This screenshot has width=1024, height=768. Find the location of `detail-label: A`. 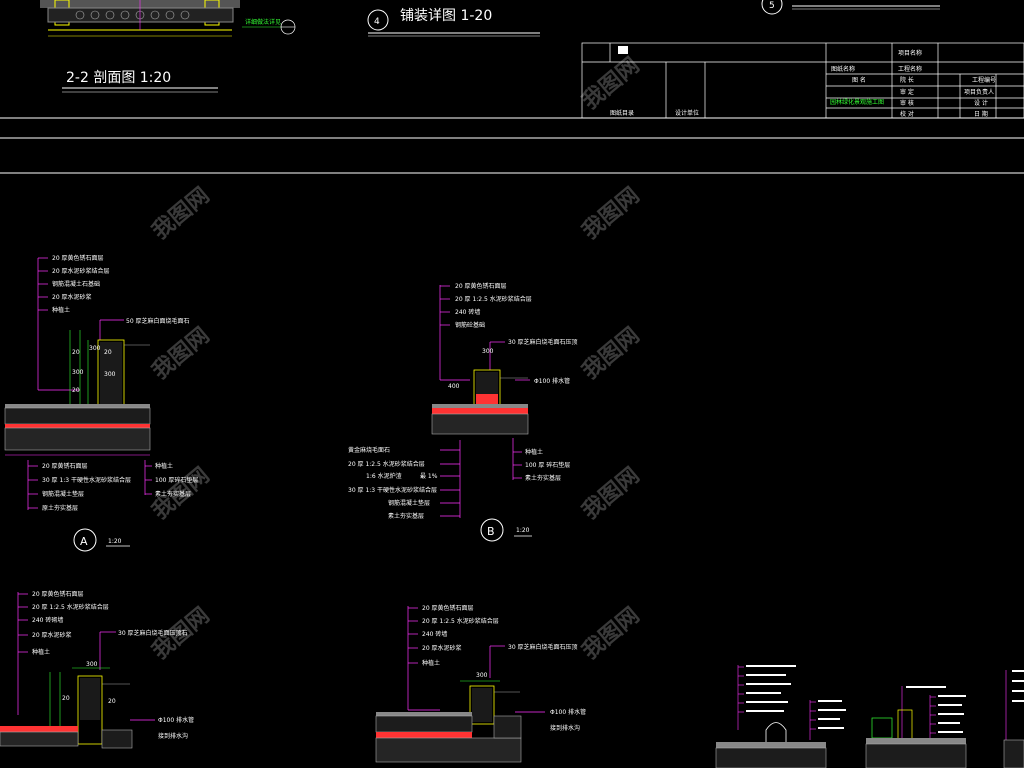

detail-label: A is located at coordinates (84, 541).